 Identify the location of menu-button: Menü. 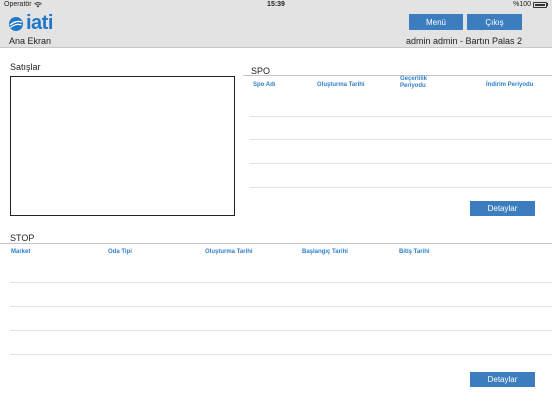
(436, 22).